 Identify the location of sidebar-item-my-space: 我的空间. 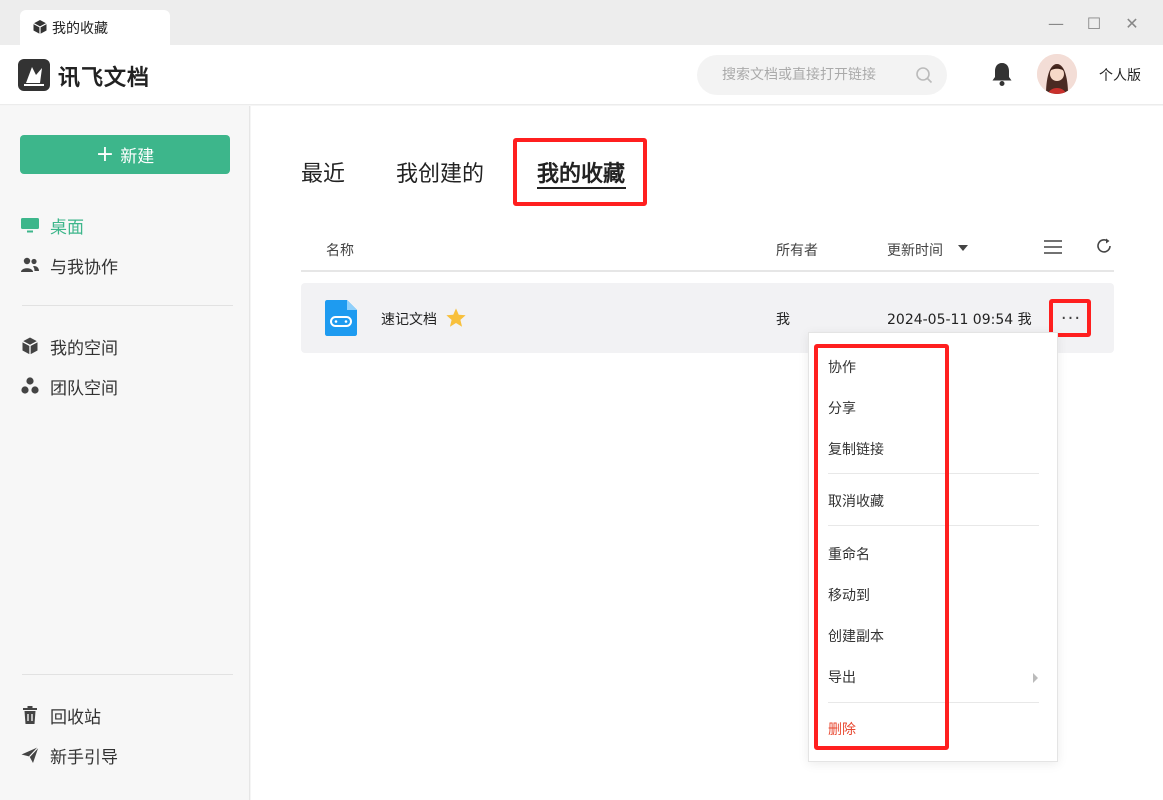
(69, 346).